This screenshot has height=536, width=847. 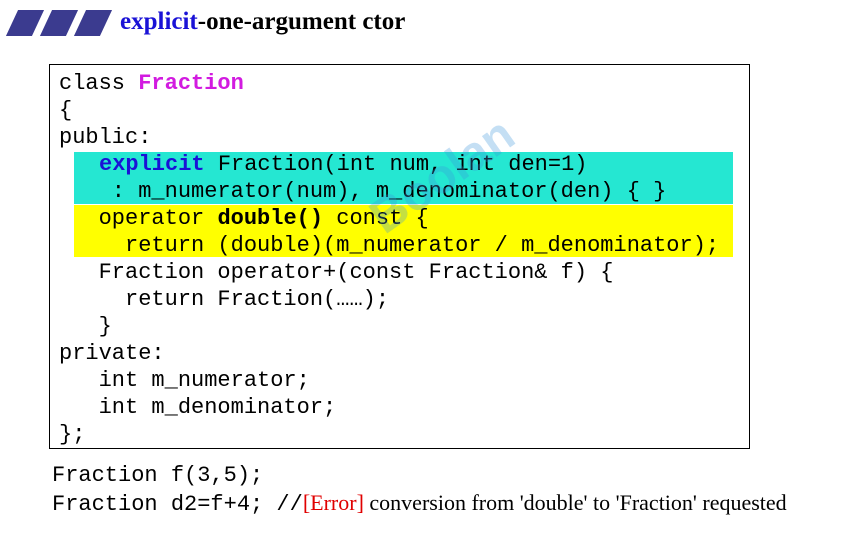 What do you see at coordinates (224, 299) in the screenshot?
I see `code-line-return-fraction: return Fraction(……);` at bounding box center [224, 299].